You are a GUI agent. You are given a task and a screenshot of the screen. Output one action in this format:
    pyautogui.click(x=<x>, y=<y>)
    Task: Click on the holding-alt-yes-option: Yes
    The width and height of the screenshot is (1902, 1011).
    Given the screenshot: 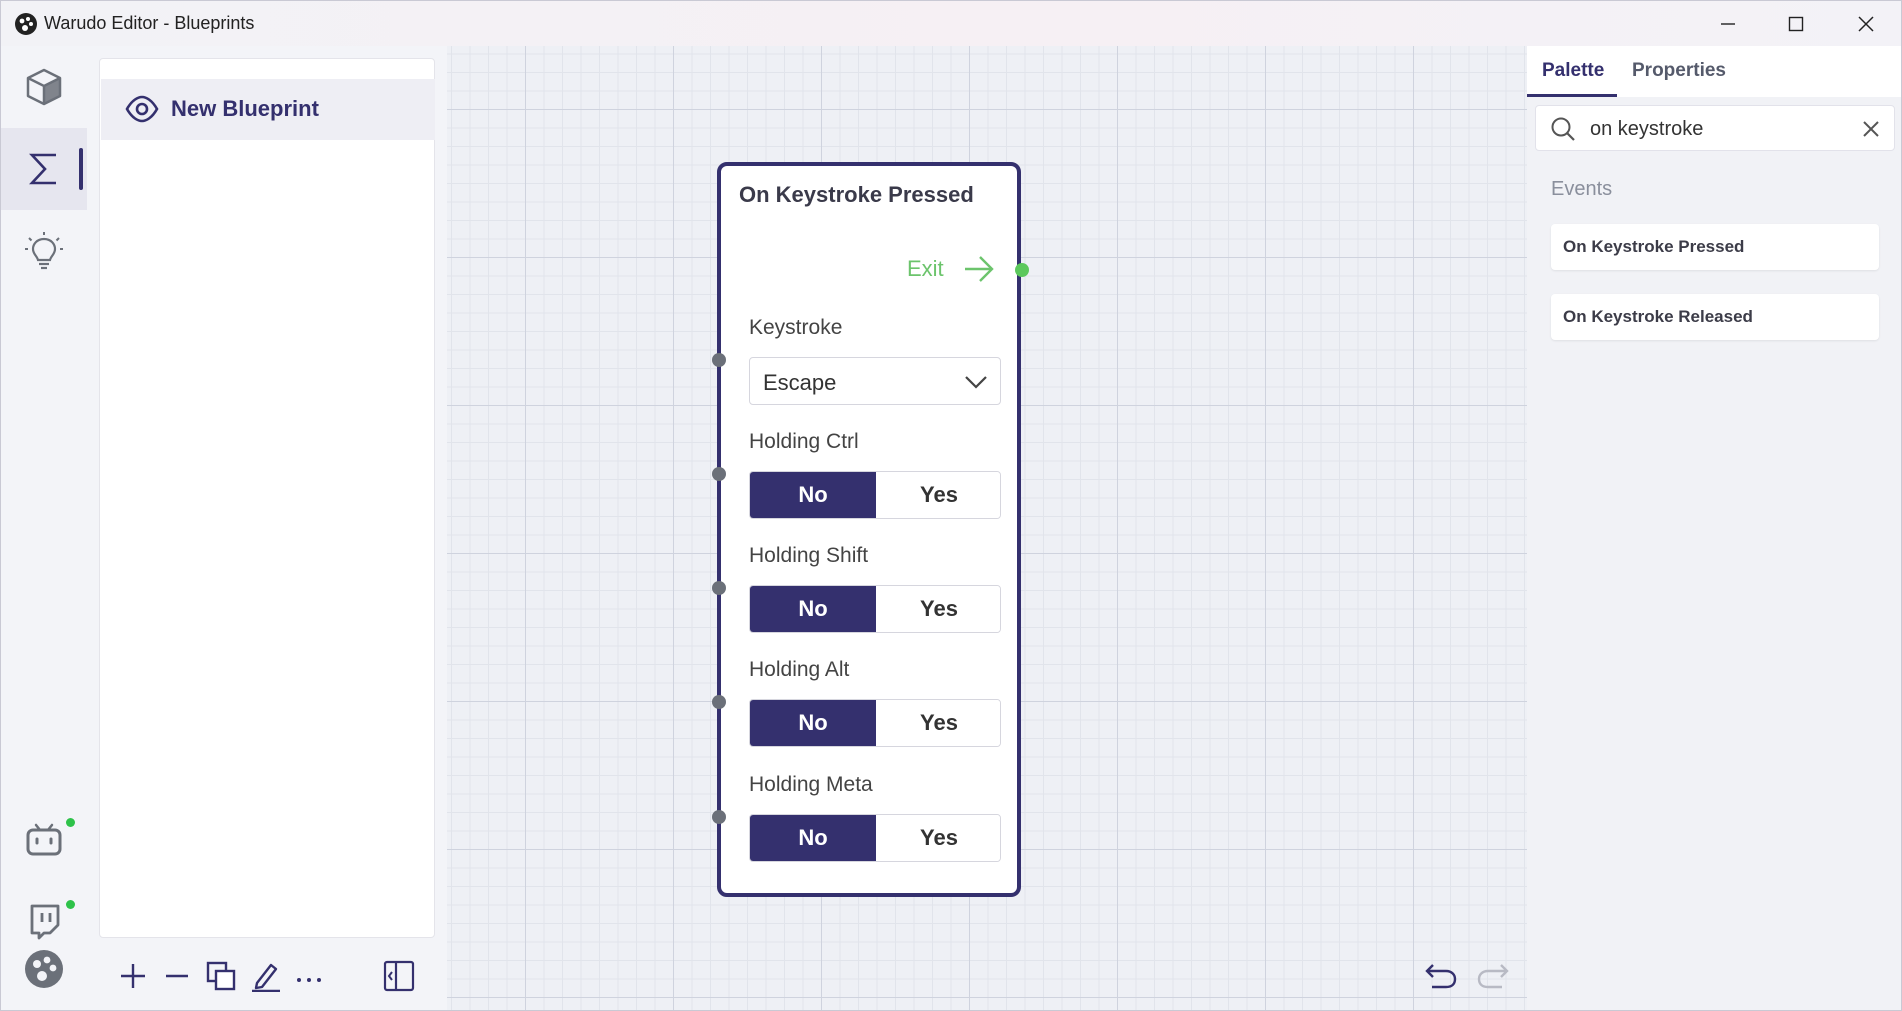 What is the action you would take?
    pyautogui.click(x=938, y=723)
    